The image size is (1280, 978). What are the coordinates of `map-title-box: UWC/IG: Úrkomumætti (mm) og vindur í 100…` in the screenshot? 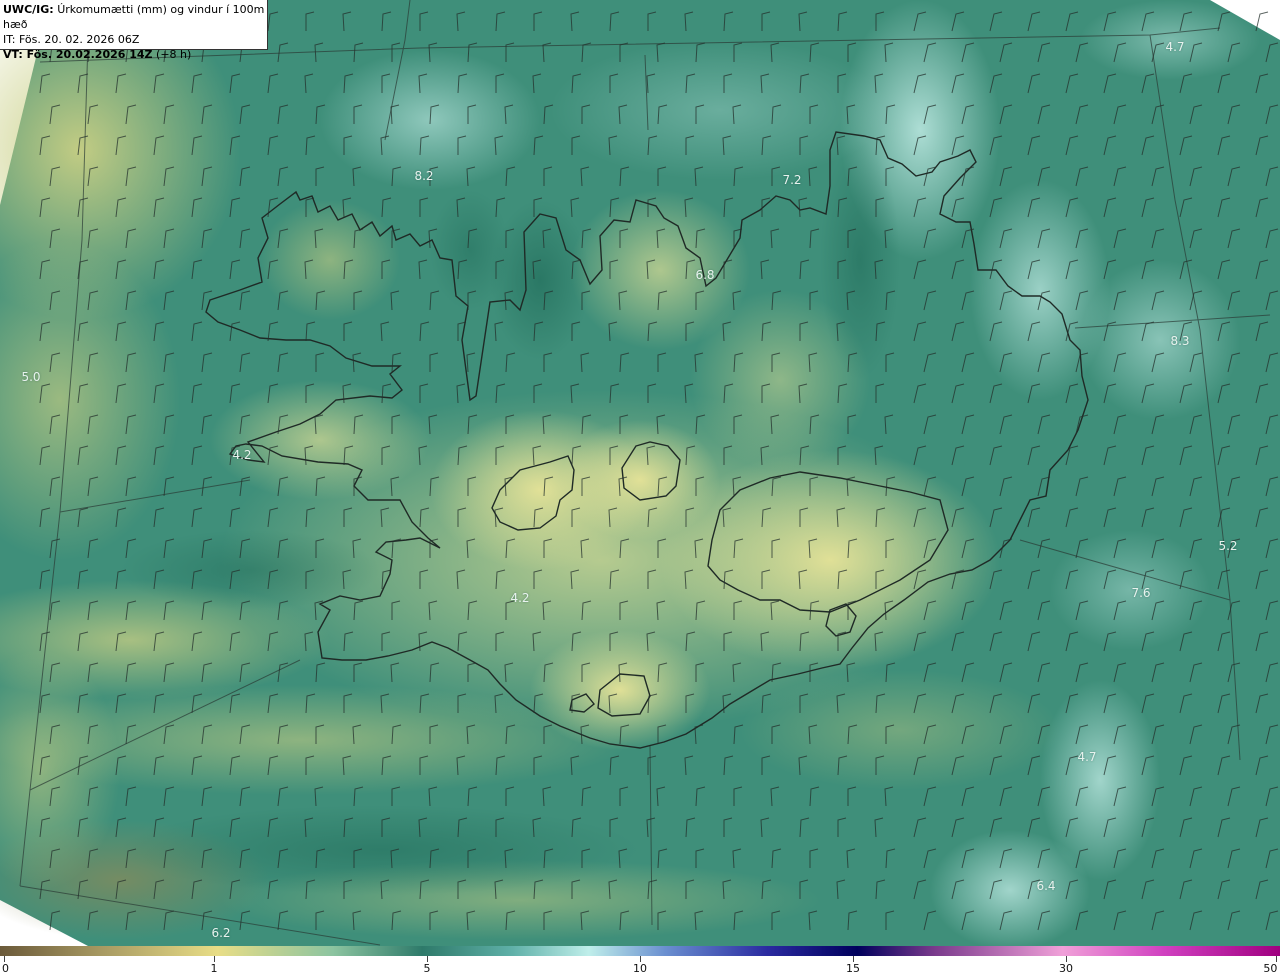 It's located at (134, 30).